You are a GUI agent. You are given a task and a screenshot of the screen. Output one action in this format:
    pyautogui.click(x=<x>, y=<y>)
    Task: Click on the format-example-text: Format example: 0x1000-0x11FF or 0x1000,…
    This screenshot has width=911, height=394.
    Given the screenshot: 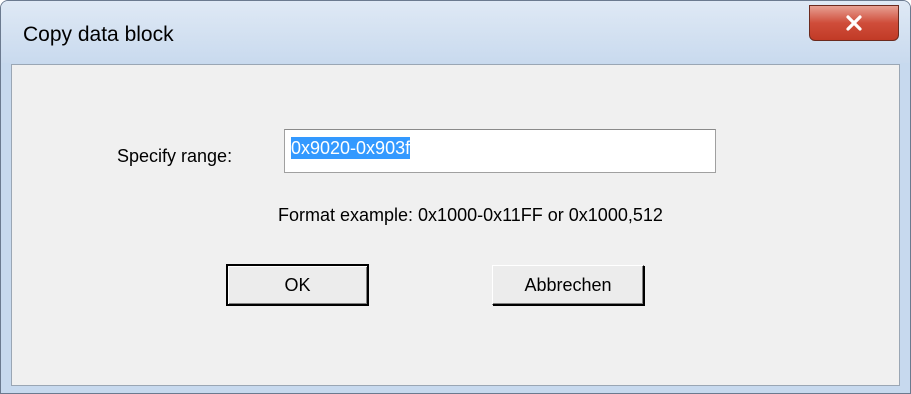 What is the action you would take?
    pyautogui.click(x=470, y=215)
    